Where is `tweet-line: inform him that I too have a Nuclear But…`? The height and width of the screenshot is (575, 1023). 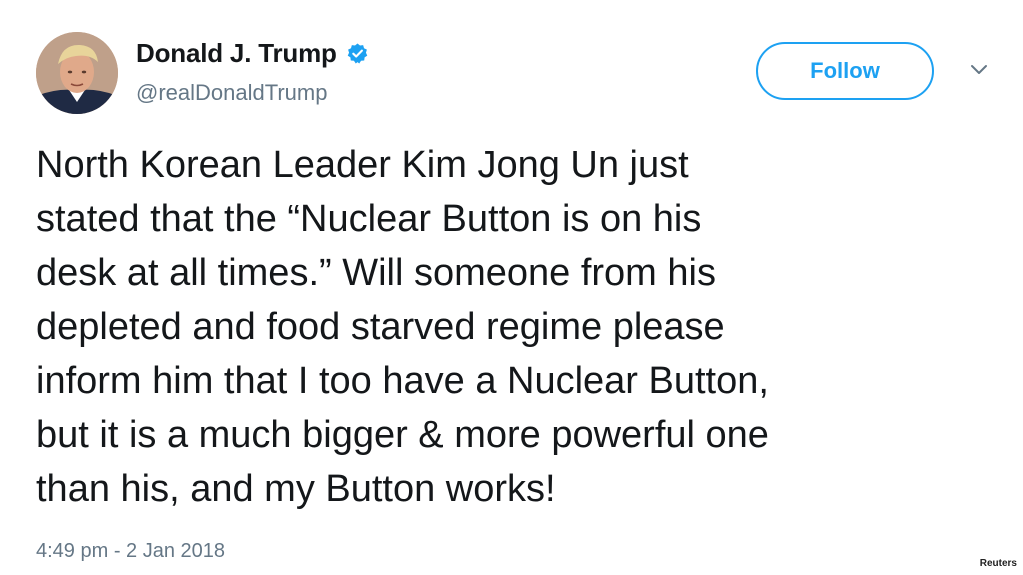
tweet-line: inform him that I too have a Nuclear But… is located at coordinates (402, 381).